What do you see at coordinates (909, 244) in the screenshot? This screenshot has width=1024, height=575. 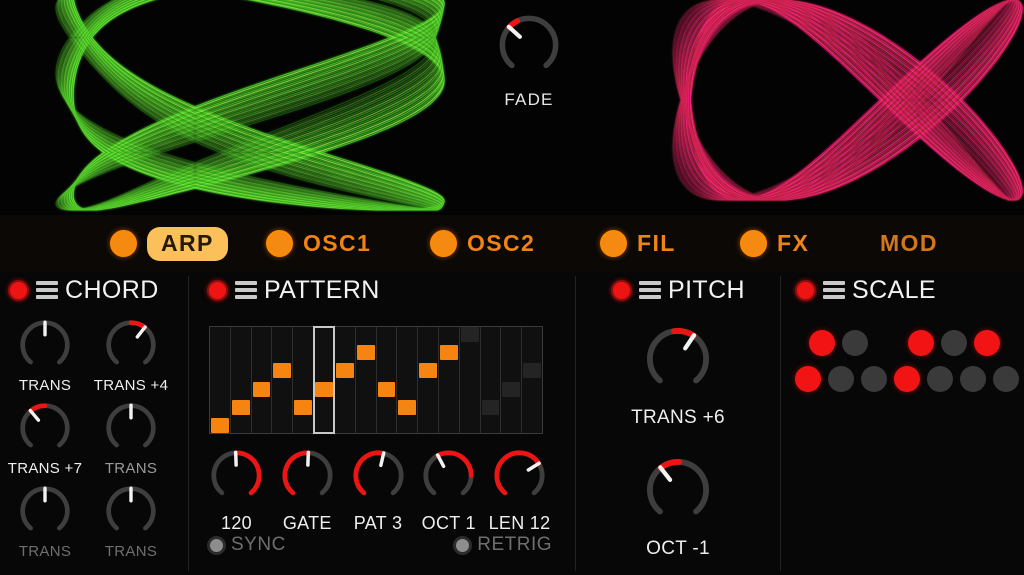 I see `tab-mod: MOD` at bounding box center [909, 244].